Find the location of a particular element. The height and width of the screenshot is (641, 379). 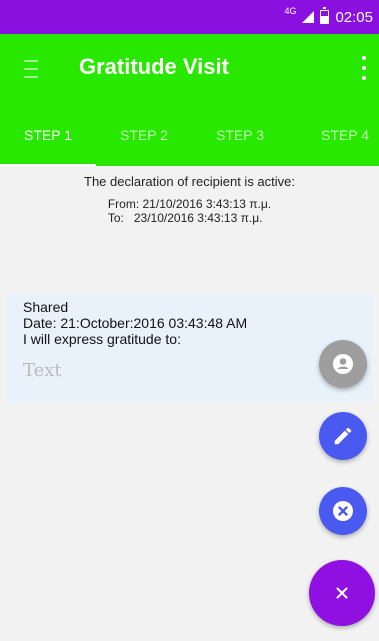

tab-step-4: STEP 4 is located at coordinates (333, 135).